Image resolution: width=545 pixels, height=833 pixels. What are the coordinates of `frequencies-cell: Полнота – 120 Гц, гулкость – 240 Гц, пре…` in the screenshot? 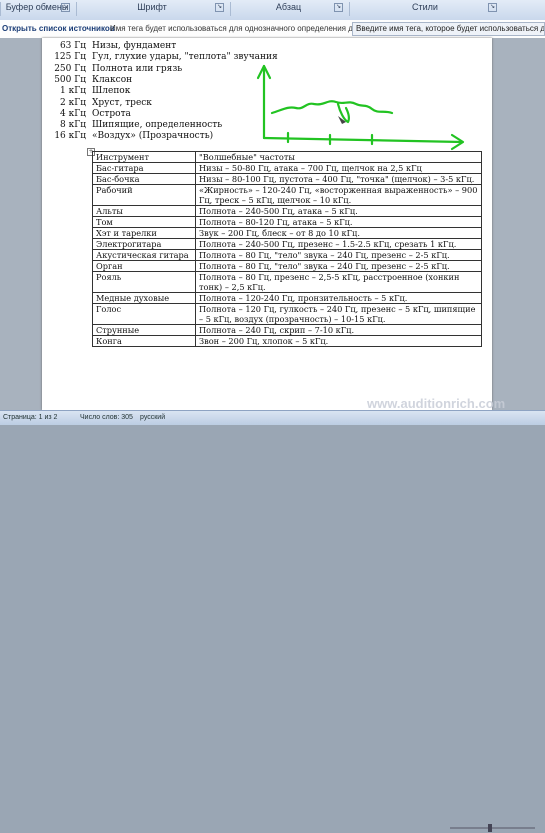 It's located at (338, 314).